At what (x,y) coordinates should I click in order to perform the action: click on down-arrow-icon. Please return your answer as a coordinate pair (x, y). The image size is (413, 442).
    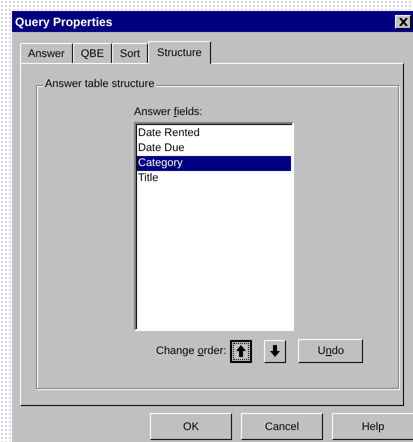
    Looking at the image, I should click on (275, 351).